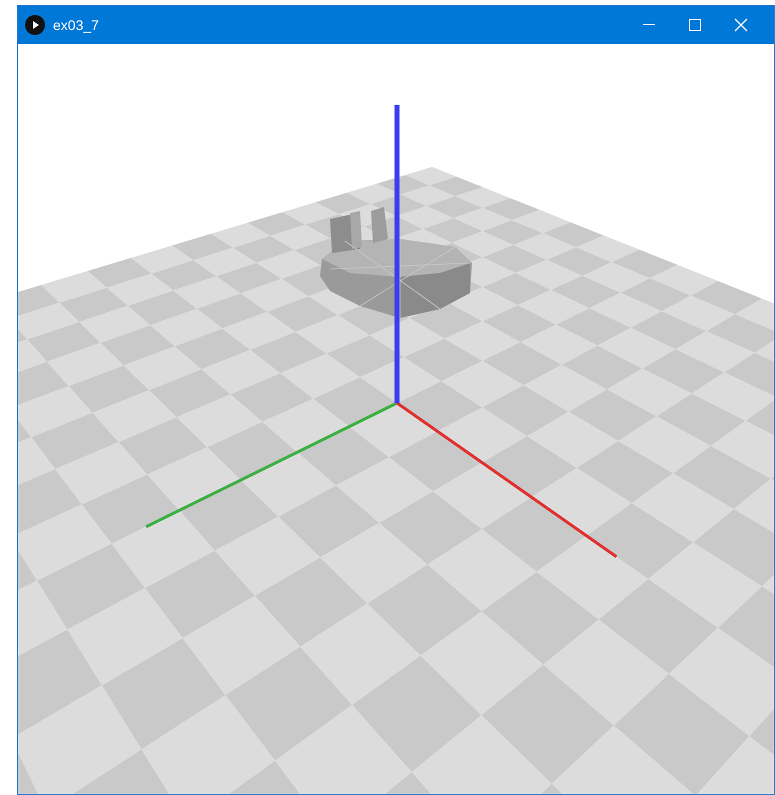 This screenshot has width=775, height=795. Describe the element at coordinates (649, 25) in the screenshot. I see `minimize-icon` at that location.